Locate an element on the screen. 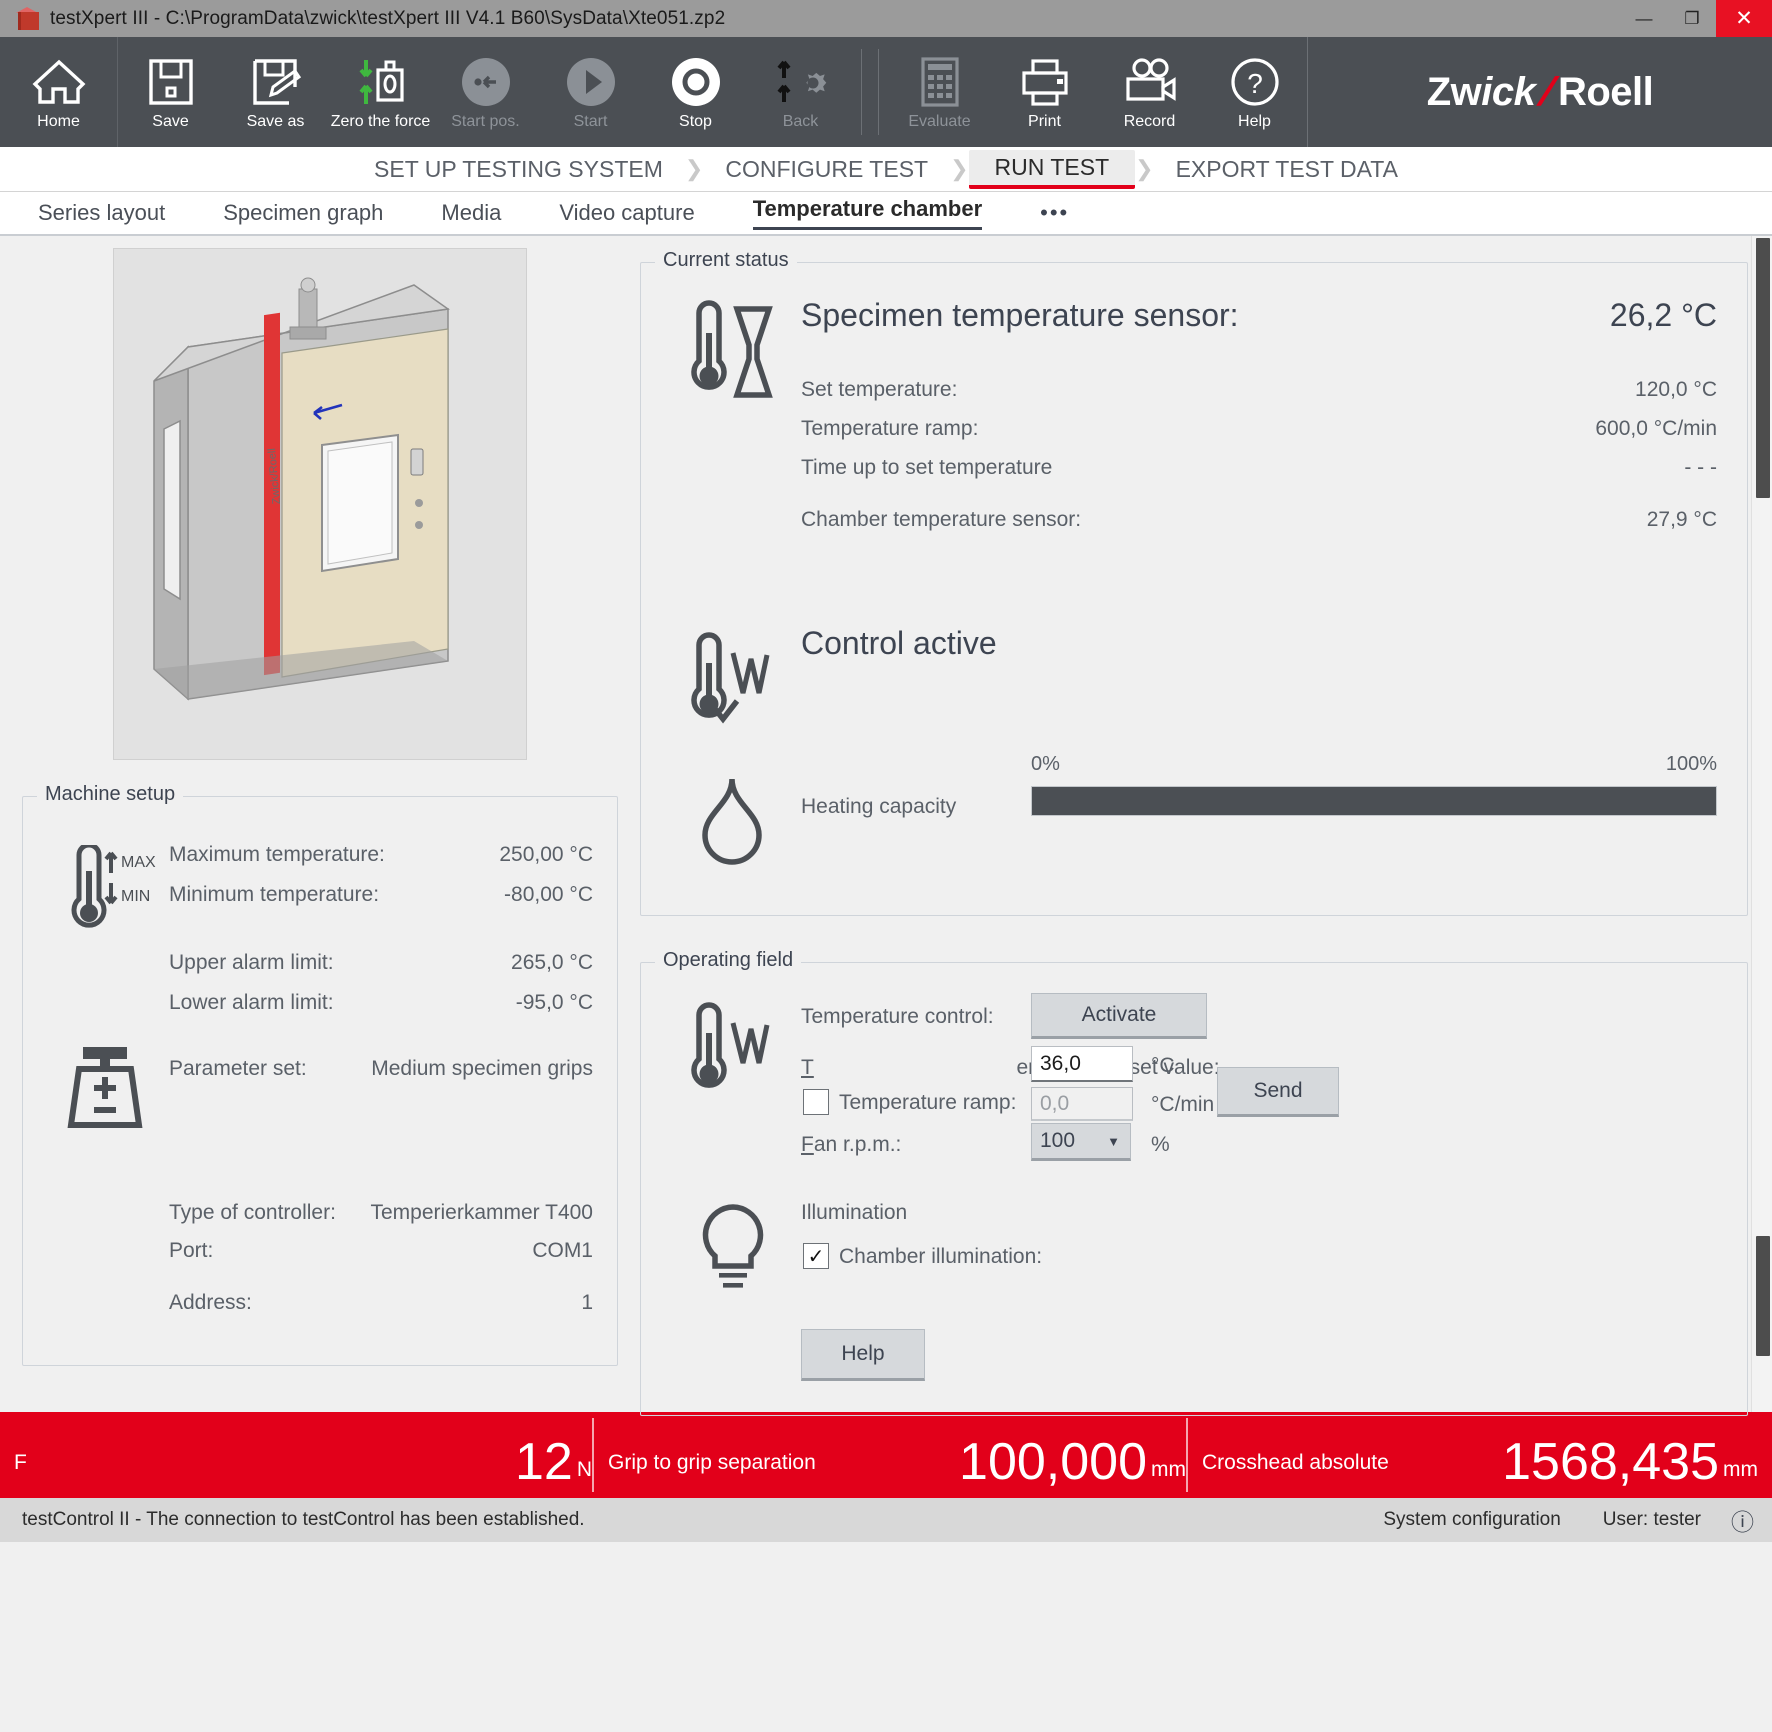 This screenshot has height=1732, width=1772. maximize-icon: ❐ is located at coordinates (1692, 18).